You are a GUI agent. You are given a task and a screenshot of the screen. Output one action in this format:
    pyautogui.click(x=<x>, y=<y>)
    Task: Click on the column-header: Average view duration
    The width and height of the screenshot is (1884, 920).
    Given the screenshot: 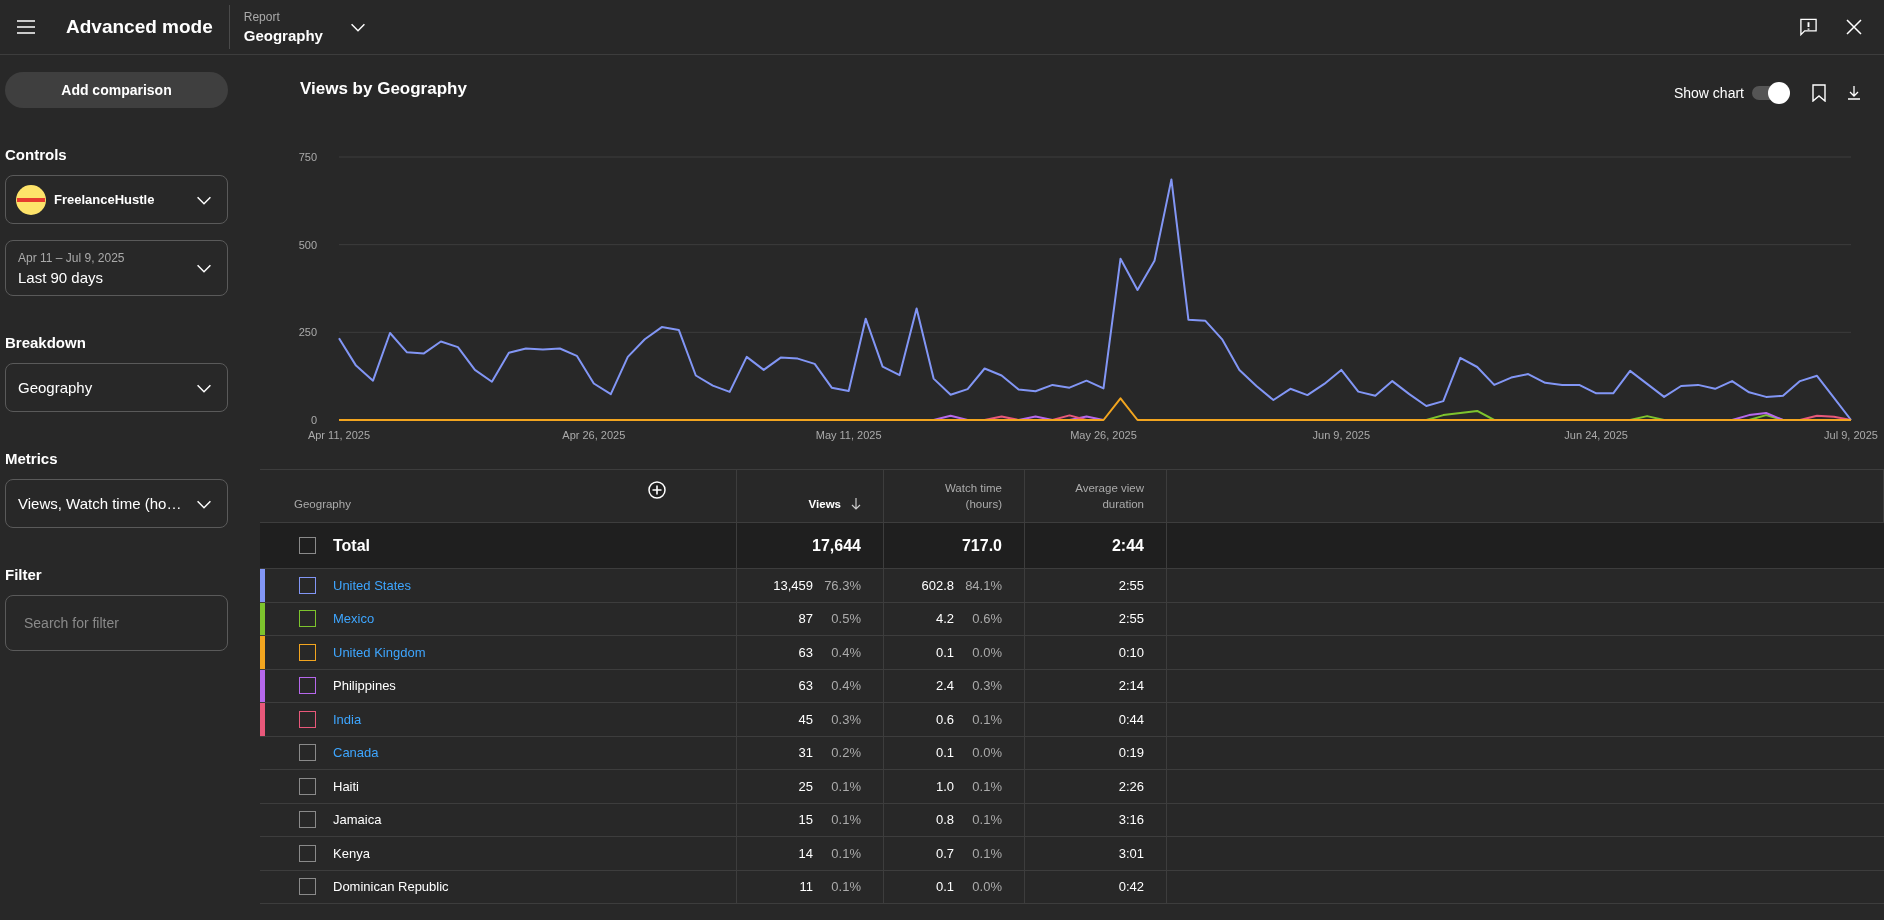 What is the action you would take?
    pyautogui.click(x=1101, y=496)
    